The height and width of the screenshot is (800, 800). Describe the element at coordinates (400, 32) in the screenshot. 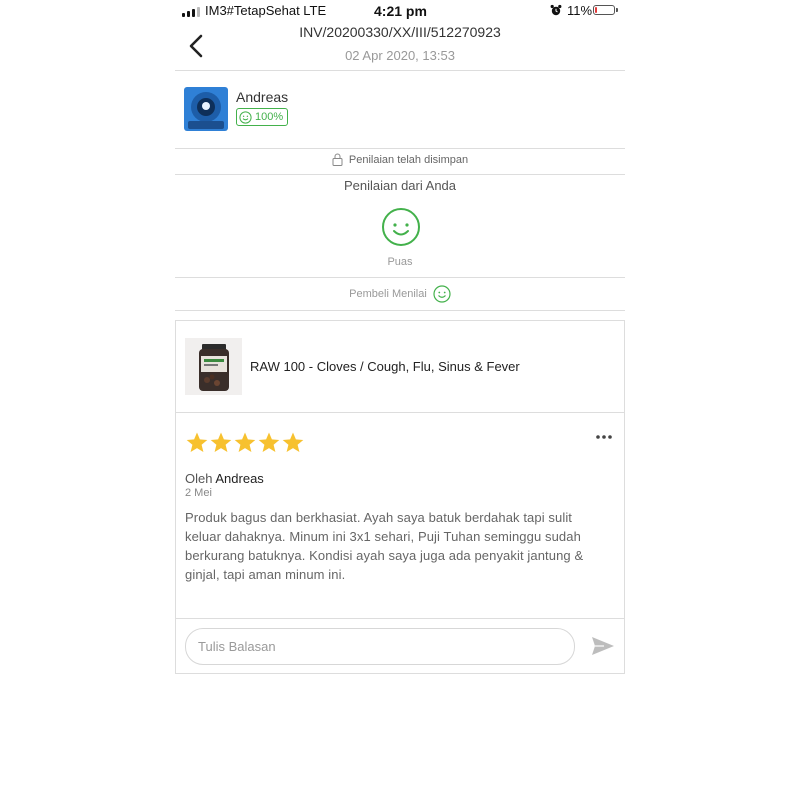

I see `invoice-number: INV/20200330/XX/III/512270923` at that location.